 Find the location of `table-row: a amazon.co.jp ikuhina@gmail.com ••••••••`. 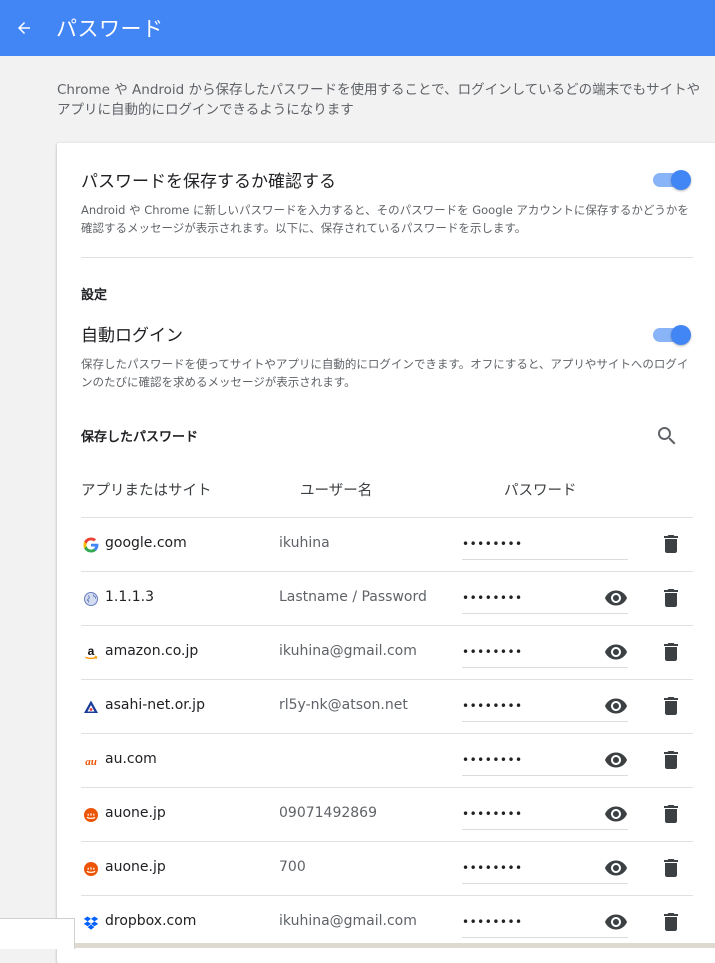

table-row: a amazon.co.jp ikuhina@gmail.com •••••••• is located at coordinates (387, 652).